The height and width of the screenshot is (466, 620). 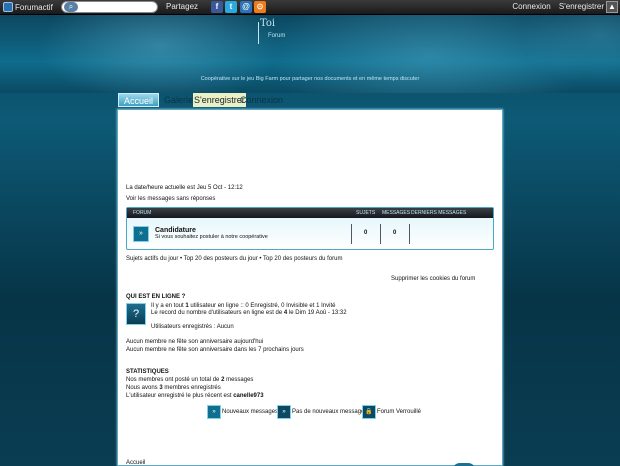 I want to click on forum-title: Candidature, so click(x=175, y=230).